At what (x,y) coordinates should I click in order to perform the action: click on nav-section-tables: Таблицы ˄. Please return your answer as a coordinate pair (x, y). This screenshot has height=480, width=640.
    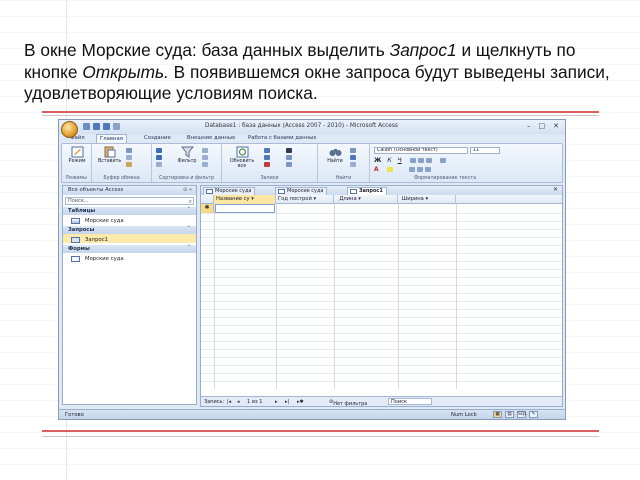
    Looking at the image, I should click on (129, 211).